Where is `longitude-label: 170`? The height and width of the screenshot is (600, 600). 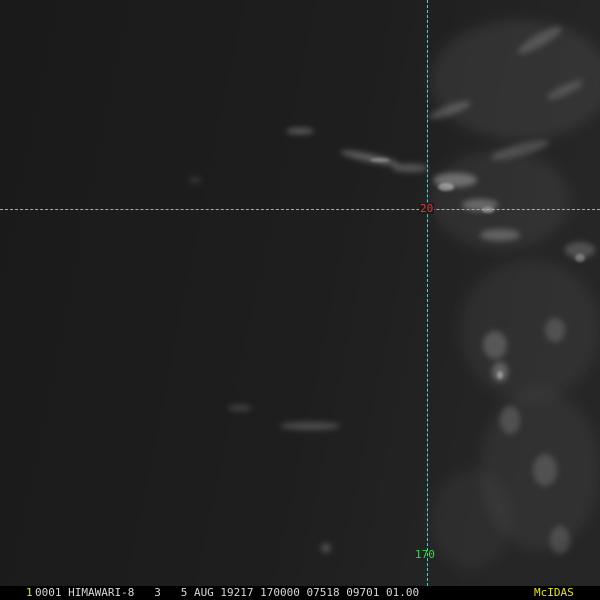
longitude-label: 170 is located at coordinates (425, 554).